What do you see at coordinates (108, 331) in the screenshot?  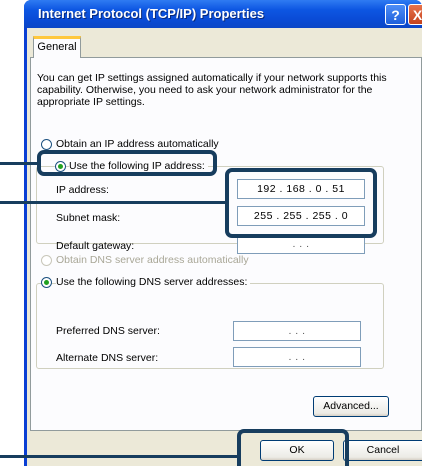 I see `preferred-dns-label: Preferred DNS server:` at bounding box center [108, 331].